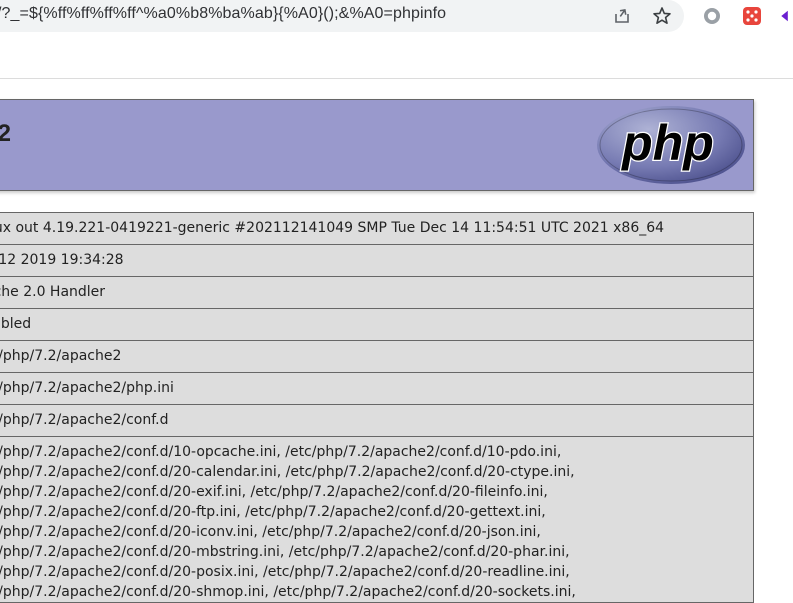 The height and width of the screenshot is (603, 793). Describe the element at coordinates (6, 133) in the screenshot. I see `php-version-title: .2` at that location.